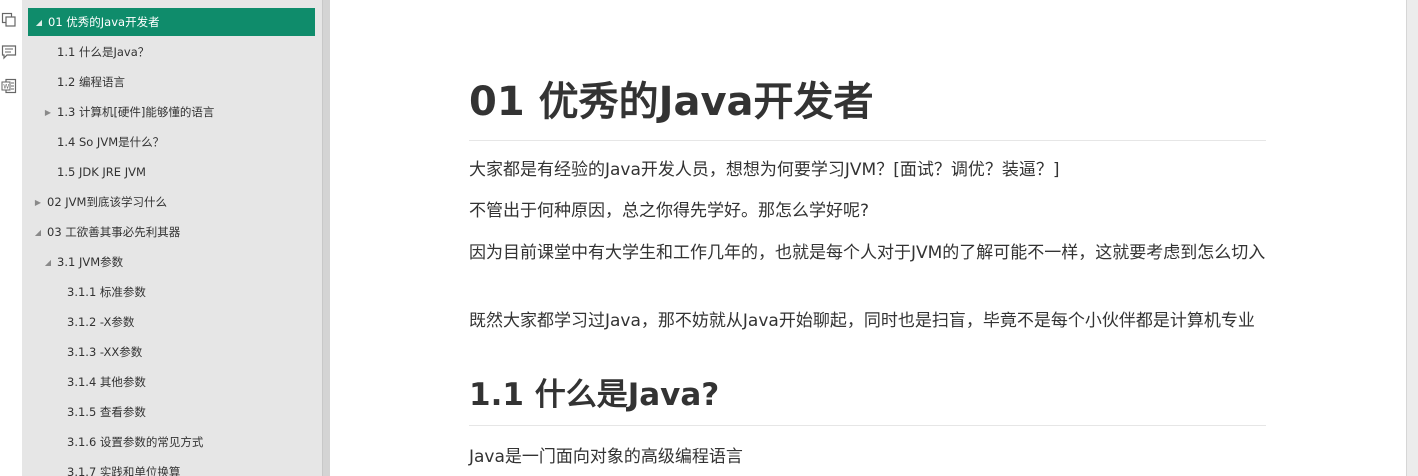  I want to click on toc-item-1-3: ▶ 1.3 计算机[硬件]能够懂的语言, so click(171, 112).